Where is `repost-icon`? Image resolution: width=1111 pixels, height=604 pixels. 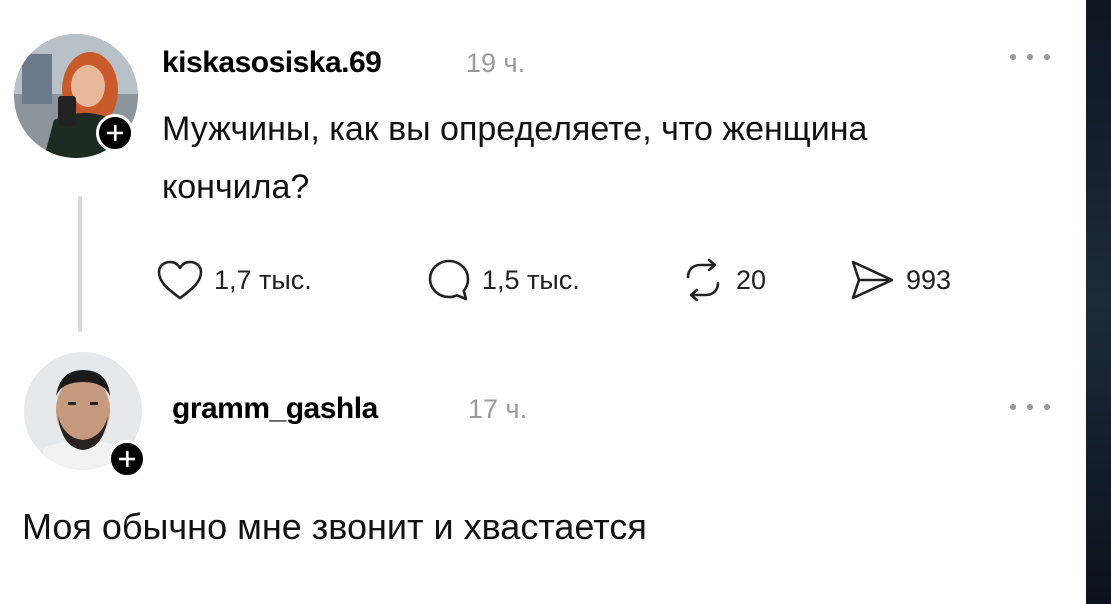
repost-icon is located at coordinates (703, 280).